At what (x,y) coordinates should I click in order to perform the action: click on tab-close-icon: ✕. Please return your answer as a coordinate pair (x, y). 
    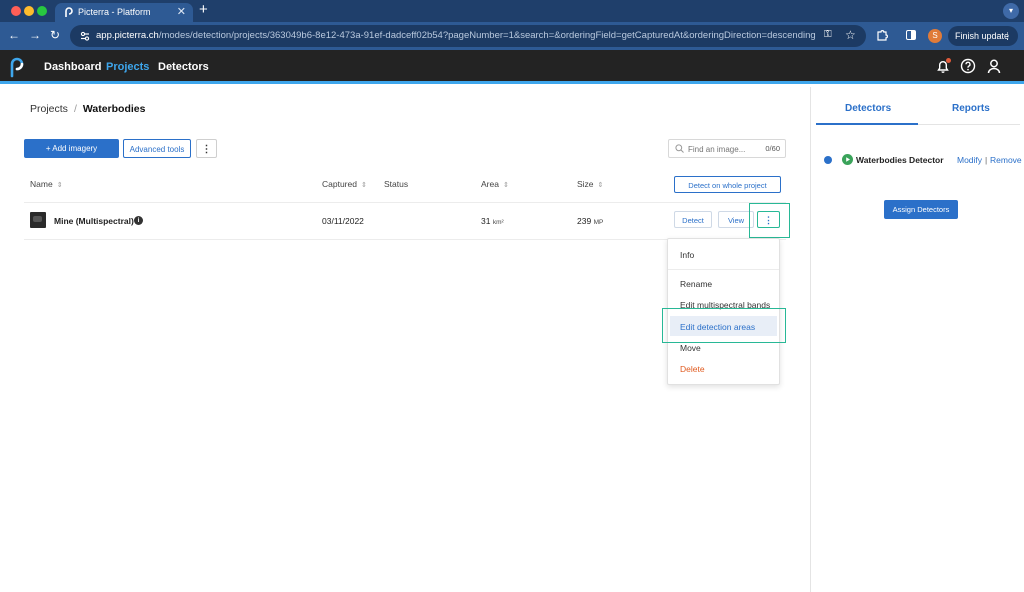
    Looking at the image, I should click on (181, 11).